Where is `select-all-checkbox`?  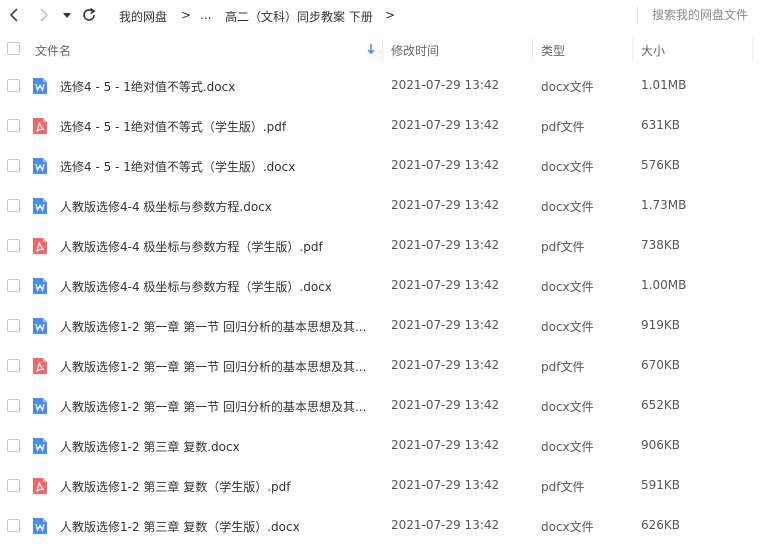
select-all-checkbox is located at coordinates (13, 48).